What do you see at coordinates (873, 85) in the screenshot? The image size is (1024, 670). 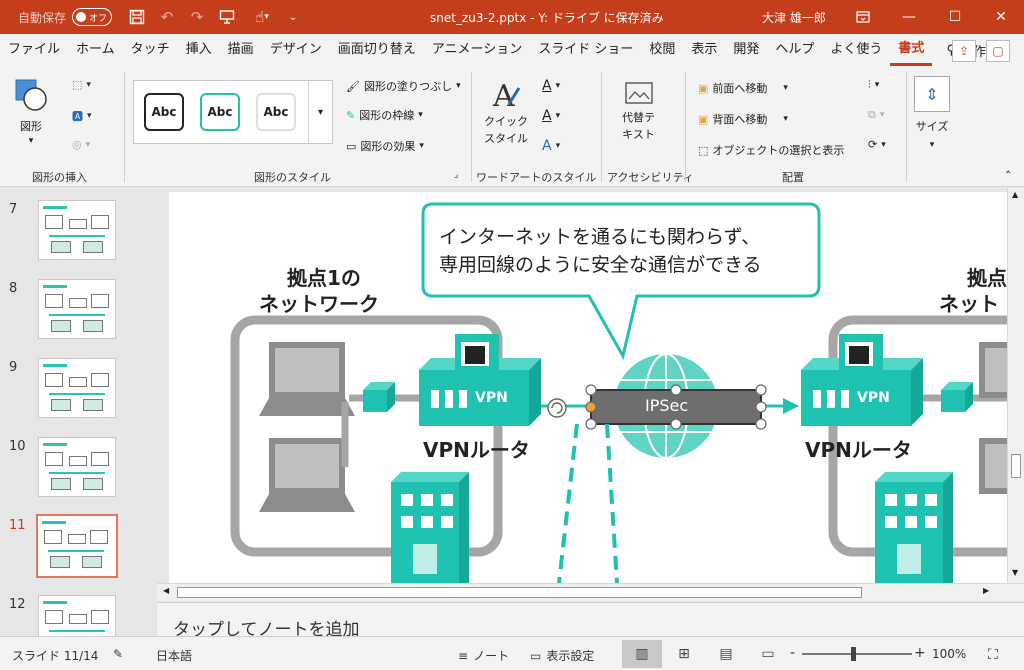 I see `align-icon: ⫶ ▾` at bounding box center [873, 85].